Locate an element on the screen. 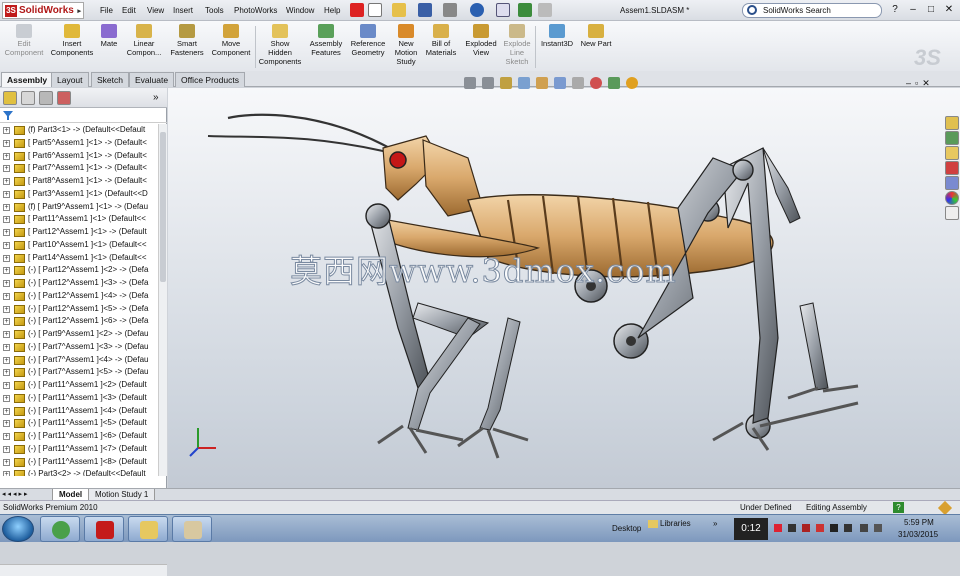 This screenshot has width=960, height=576. tree-vertical-scrollbar is located at coordinates (162, 300).